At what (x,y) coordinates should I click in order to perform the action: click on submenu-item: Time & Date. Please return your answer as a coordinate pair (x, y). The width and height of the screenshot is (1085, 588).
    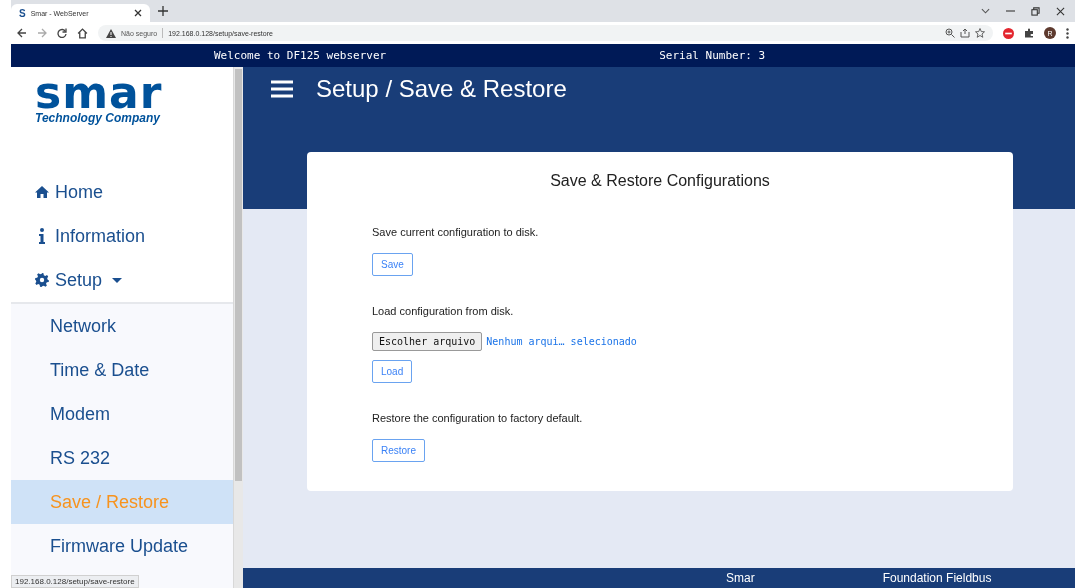
    Looking at the image, I should click on (122, 370).